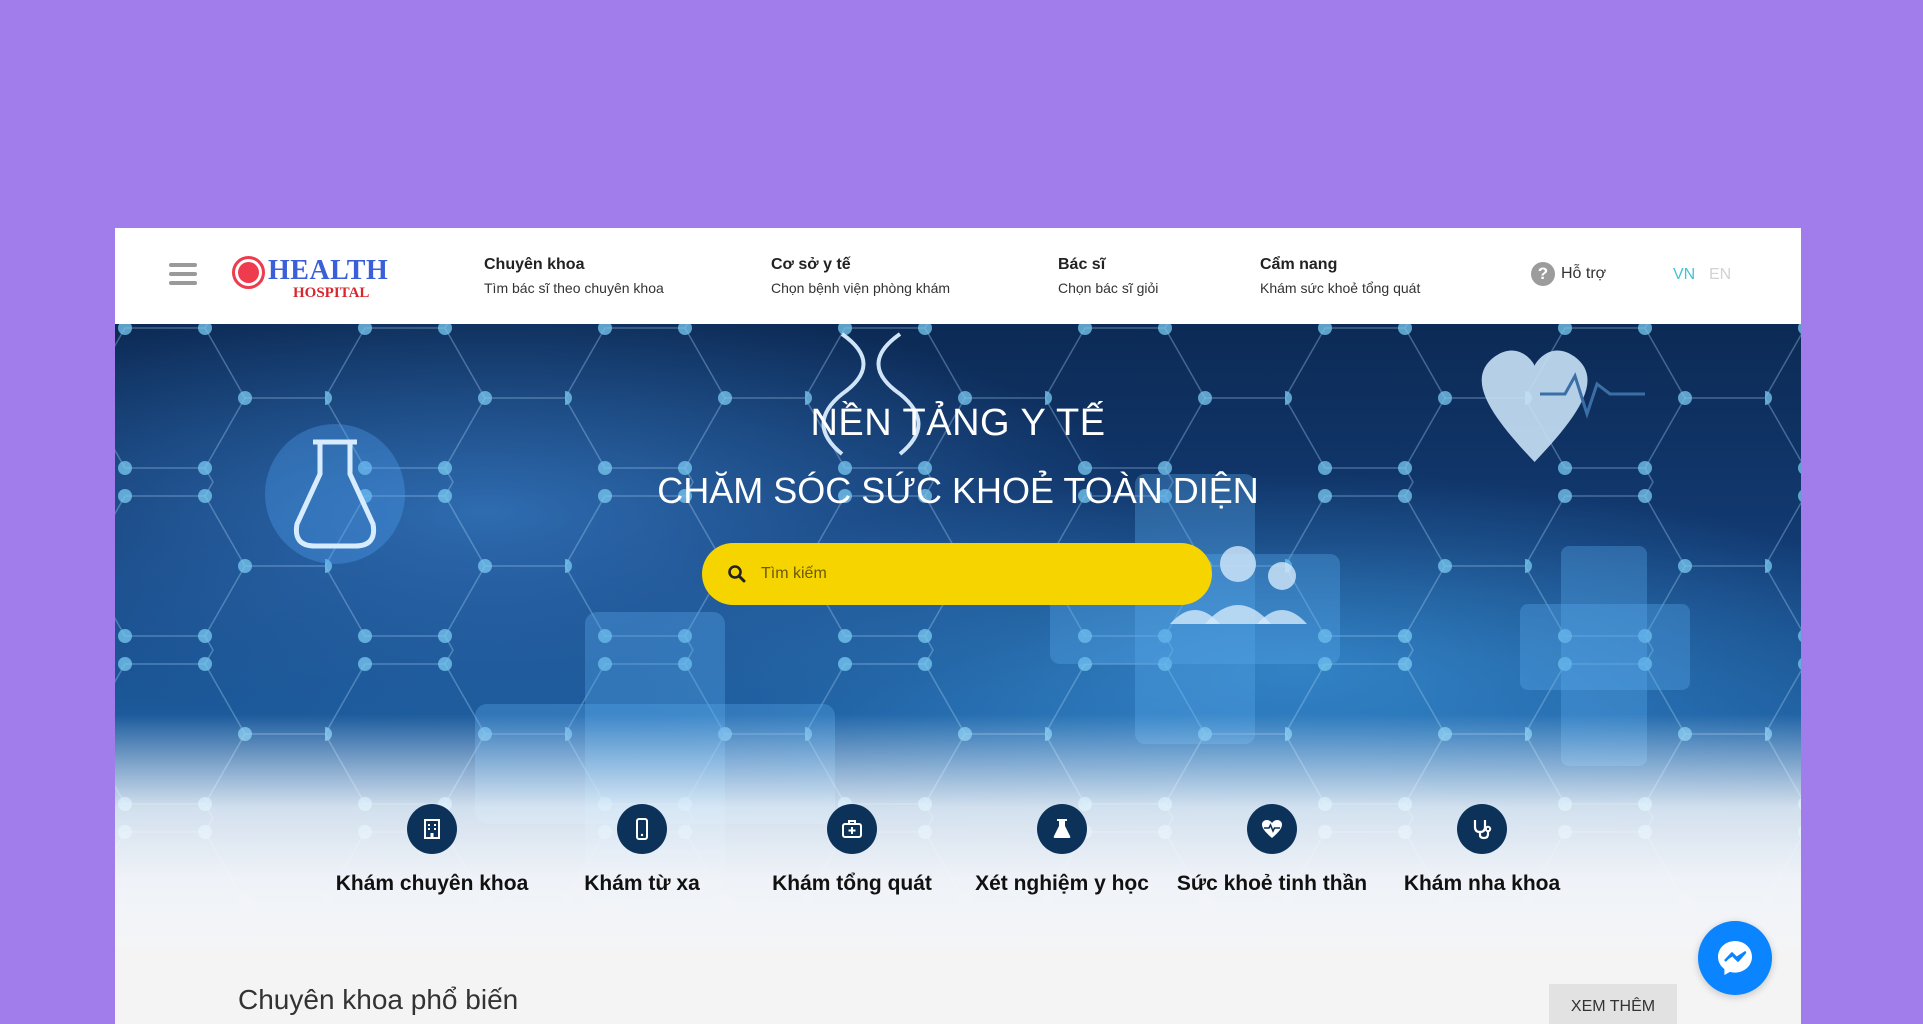 This screenshot has width=1923, height=1024. I want to click on service-label: Khám nha khoa, so click(1482, 883).